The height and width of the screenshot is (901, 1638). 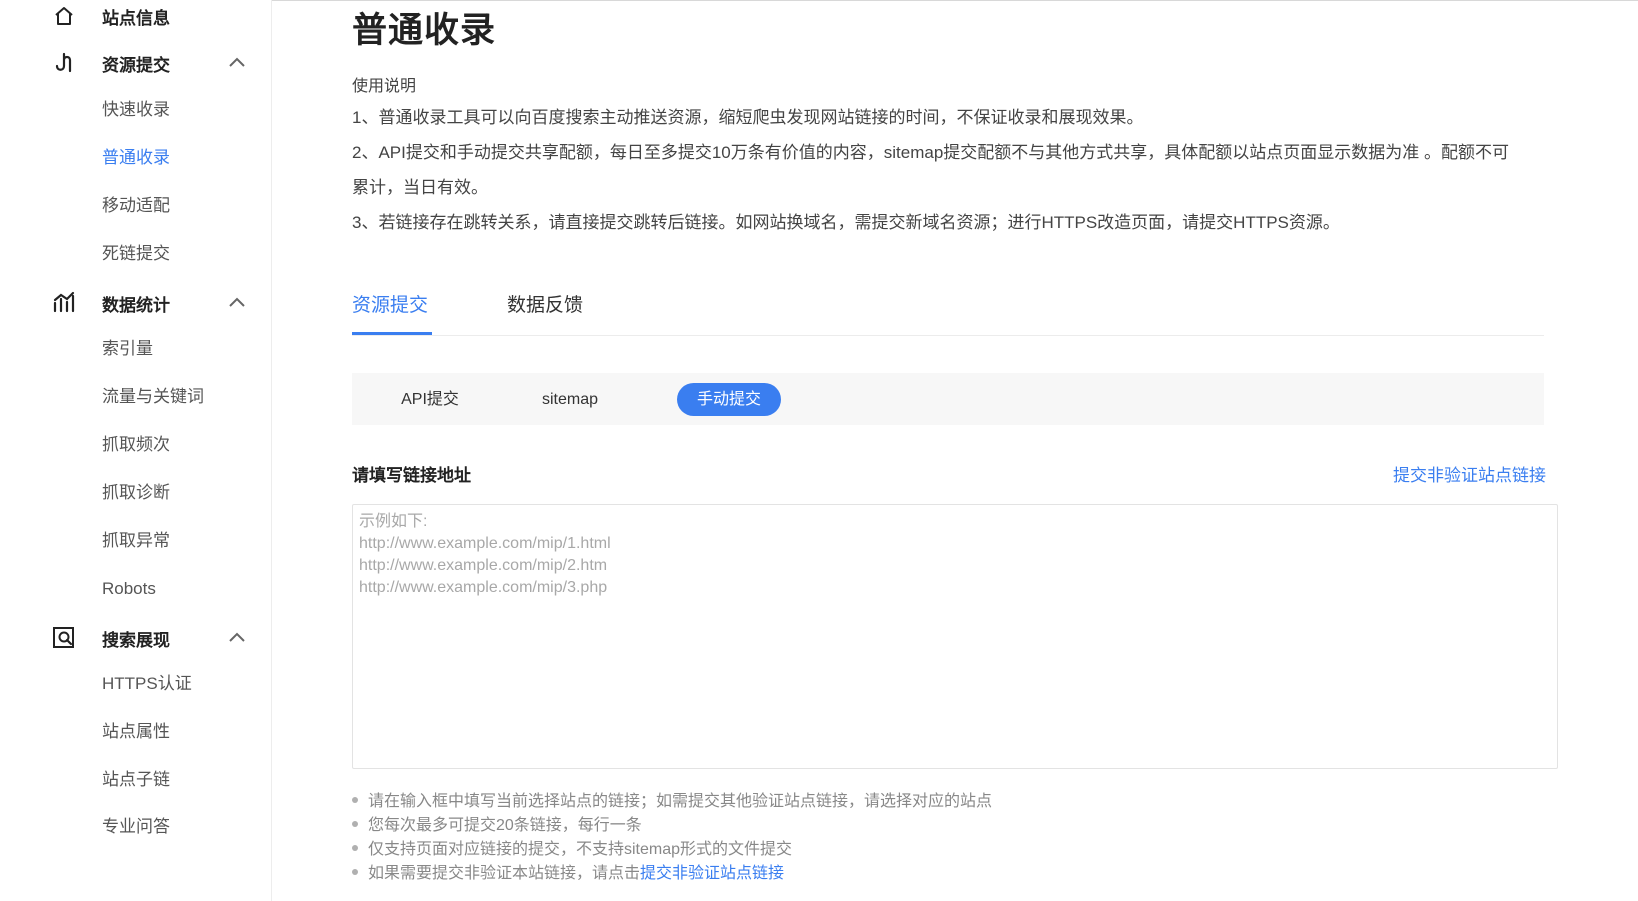 I want to click on sidebar-item-expert-qa: 专业问答, so click(x=136, y=827).